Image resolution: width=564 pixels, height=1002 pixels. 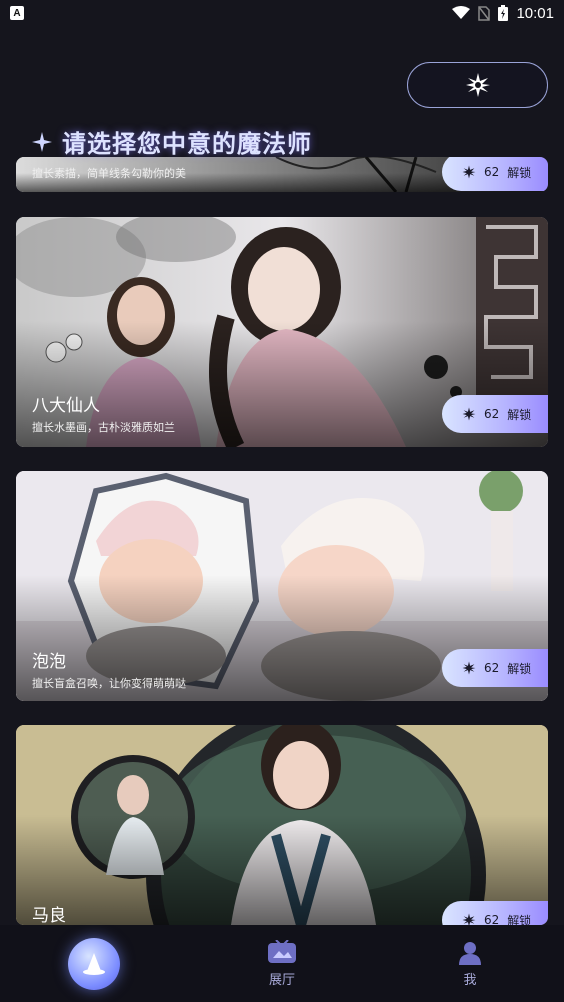 I want to click on bottom-navigation: 展厅 我, so click(x=282, y=963).